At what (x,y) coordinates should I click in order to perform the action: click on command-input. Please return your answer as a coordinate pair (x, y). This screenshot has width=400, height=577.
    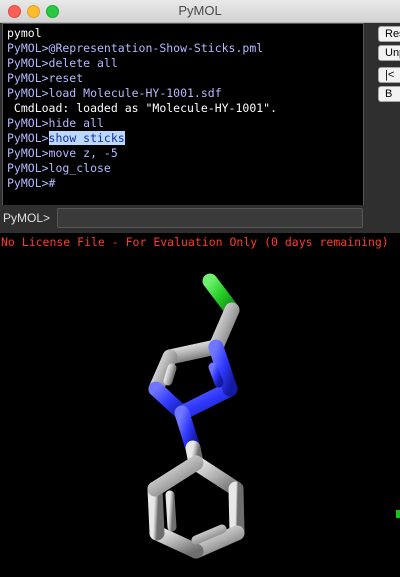
    Looking at the image, I should click on (210, 218).